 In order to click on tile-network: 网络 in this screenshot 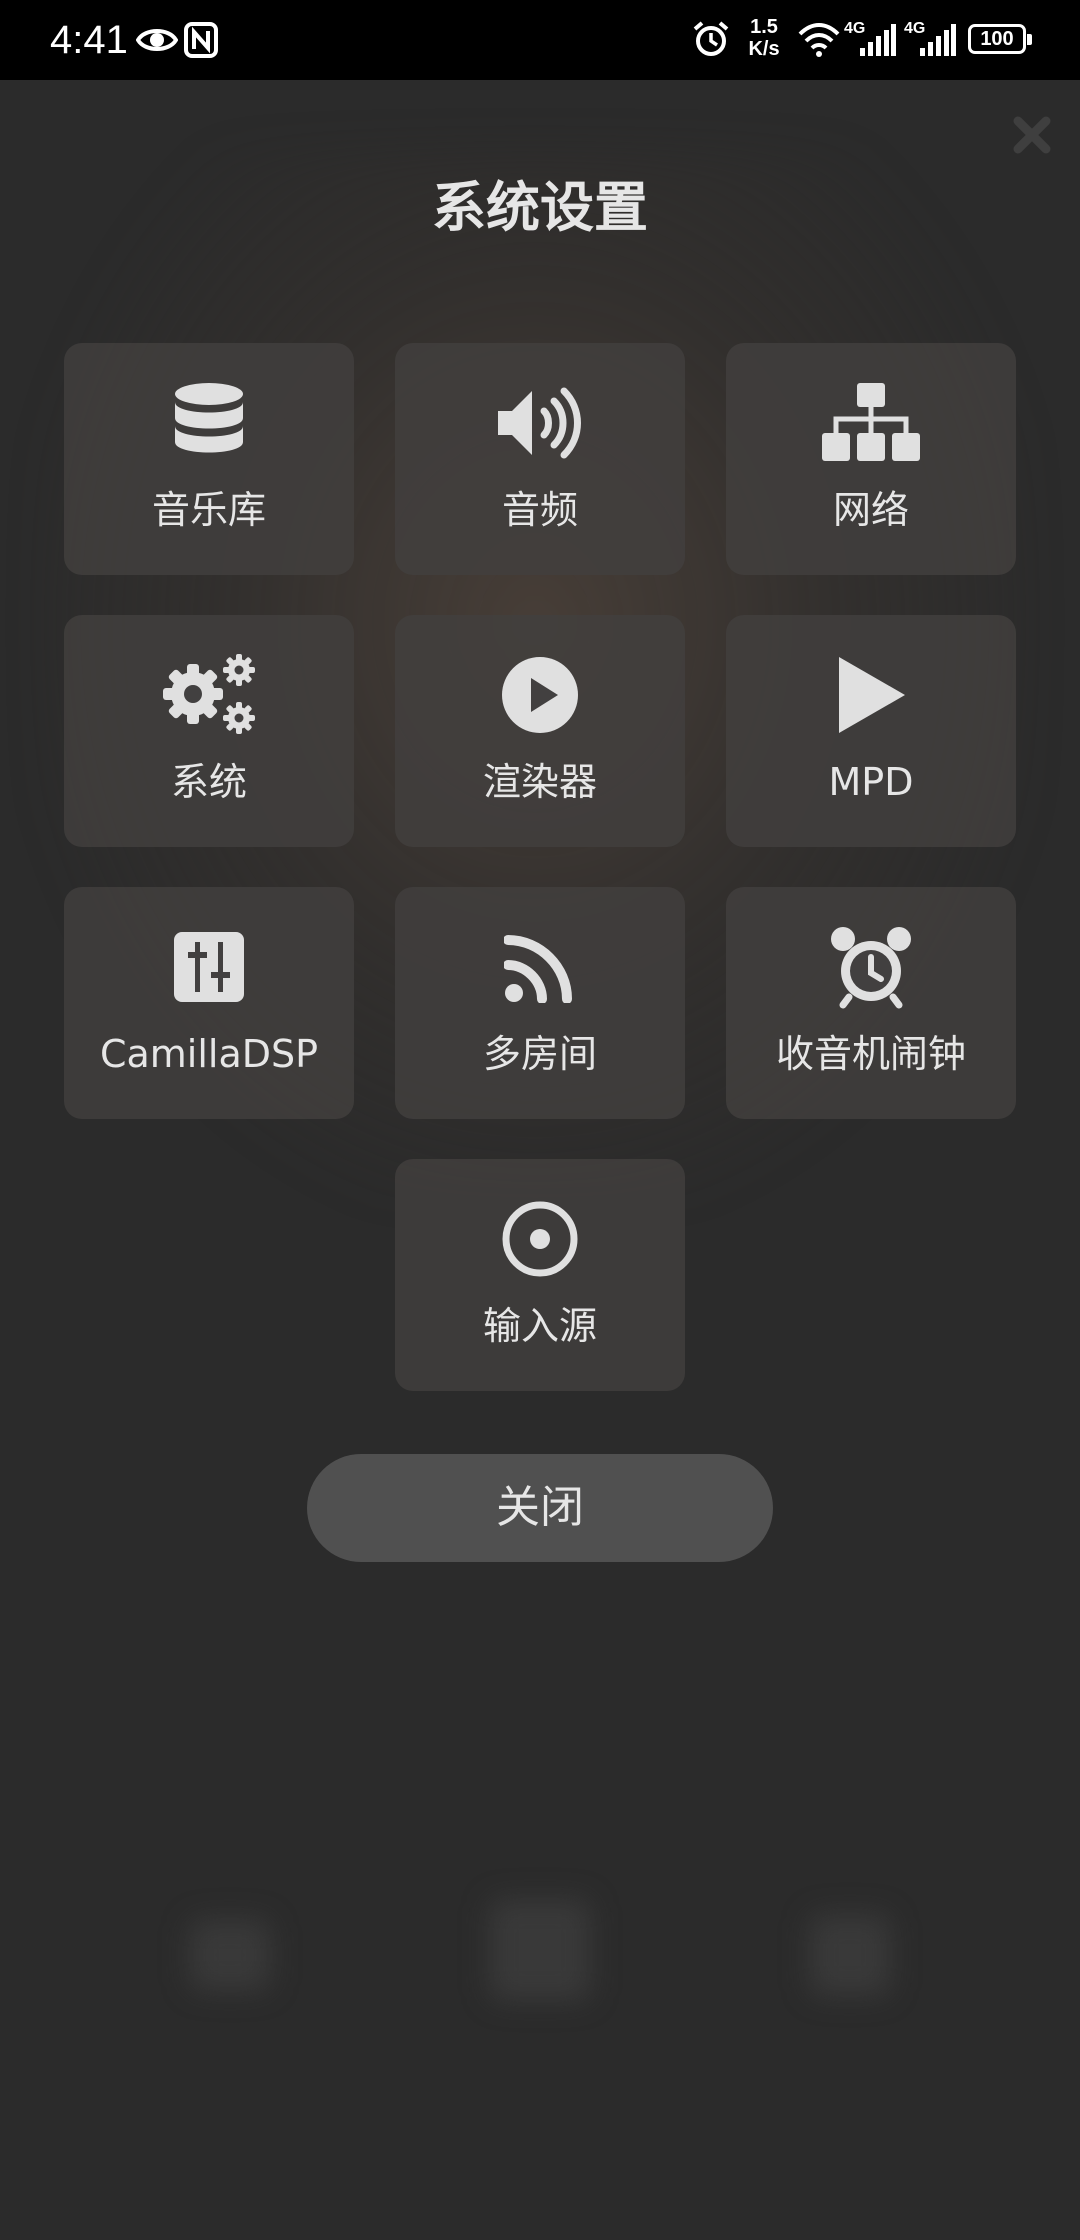, I will do `click(871, 459)`.